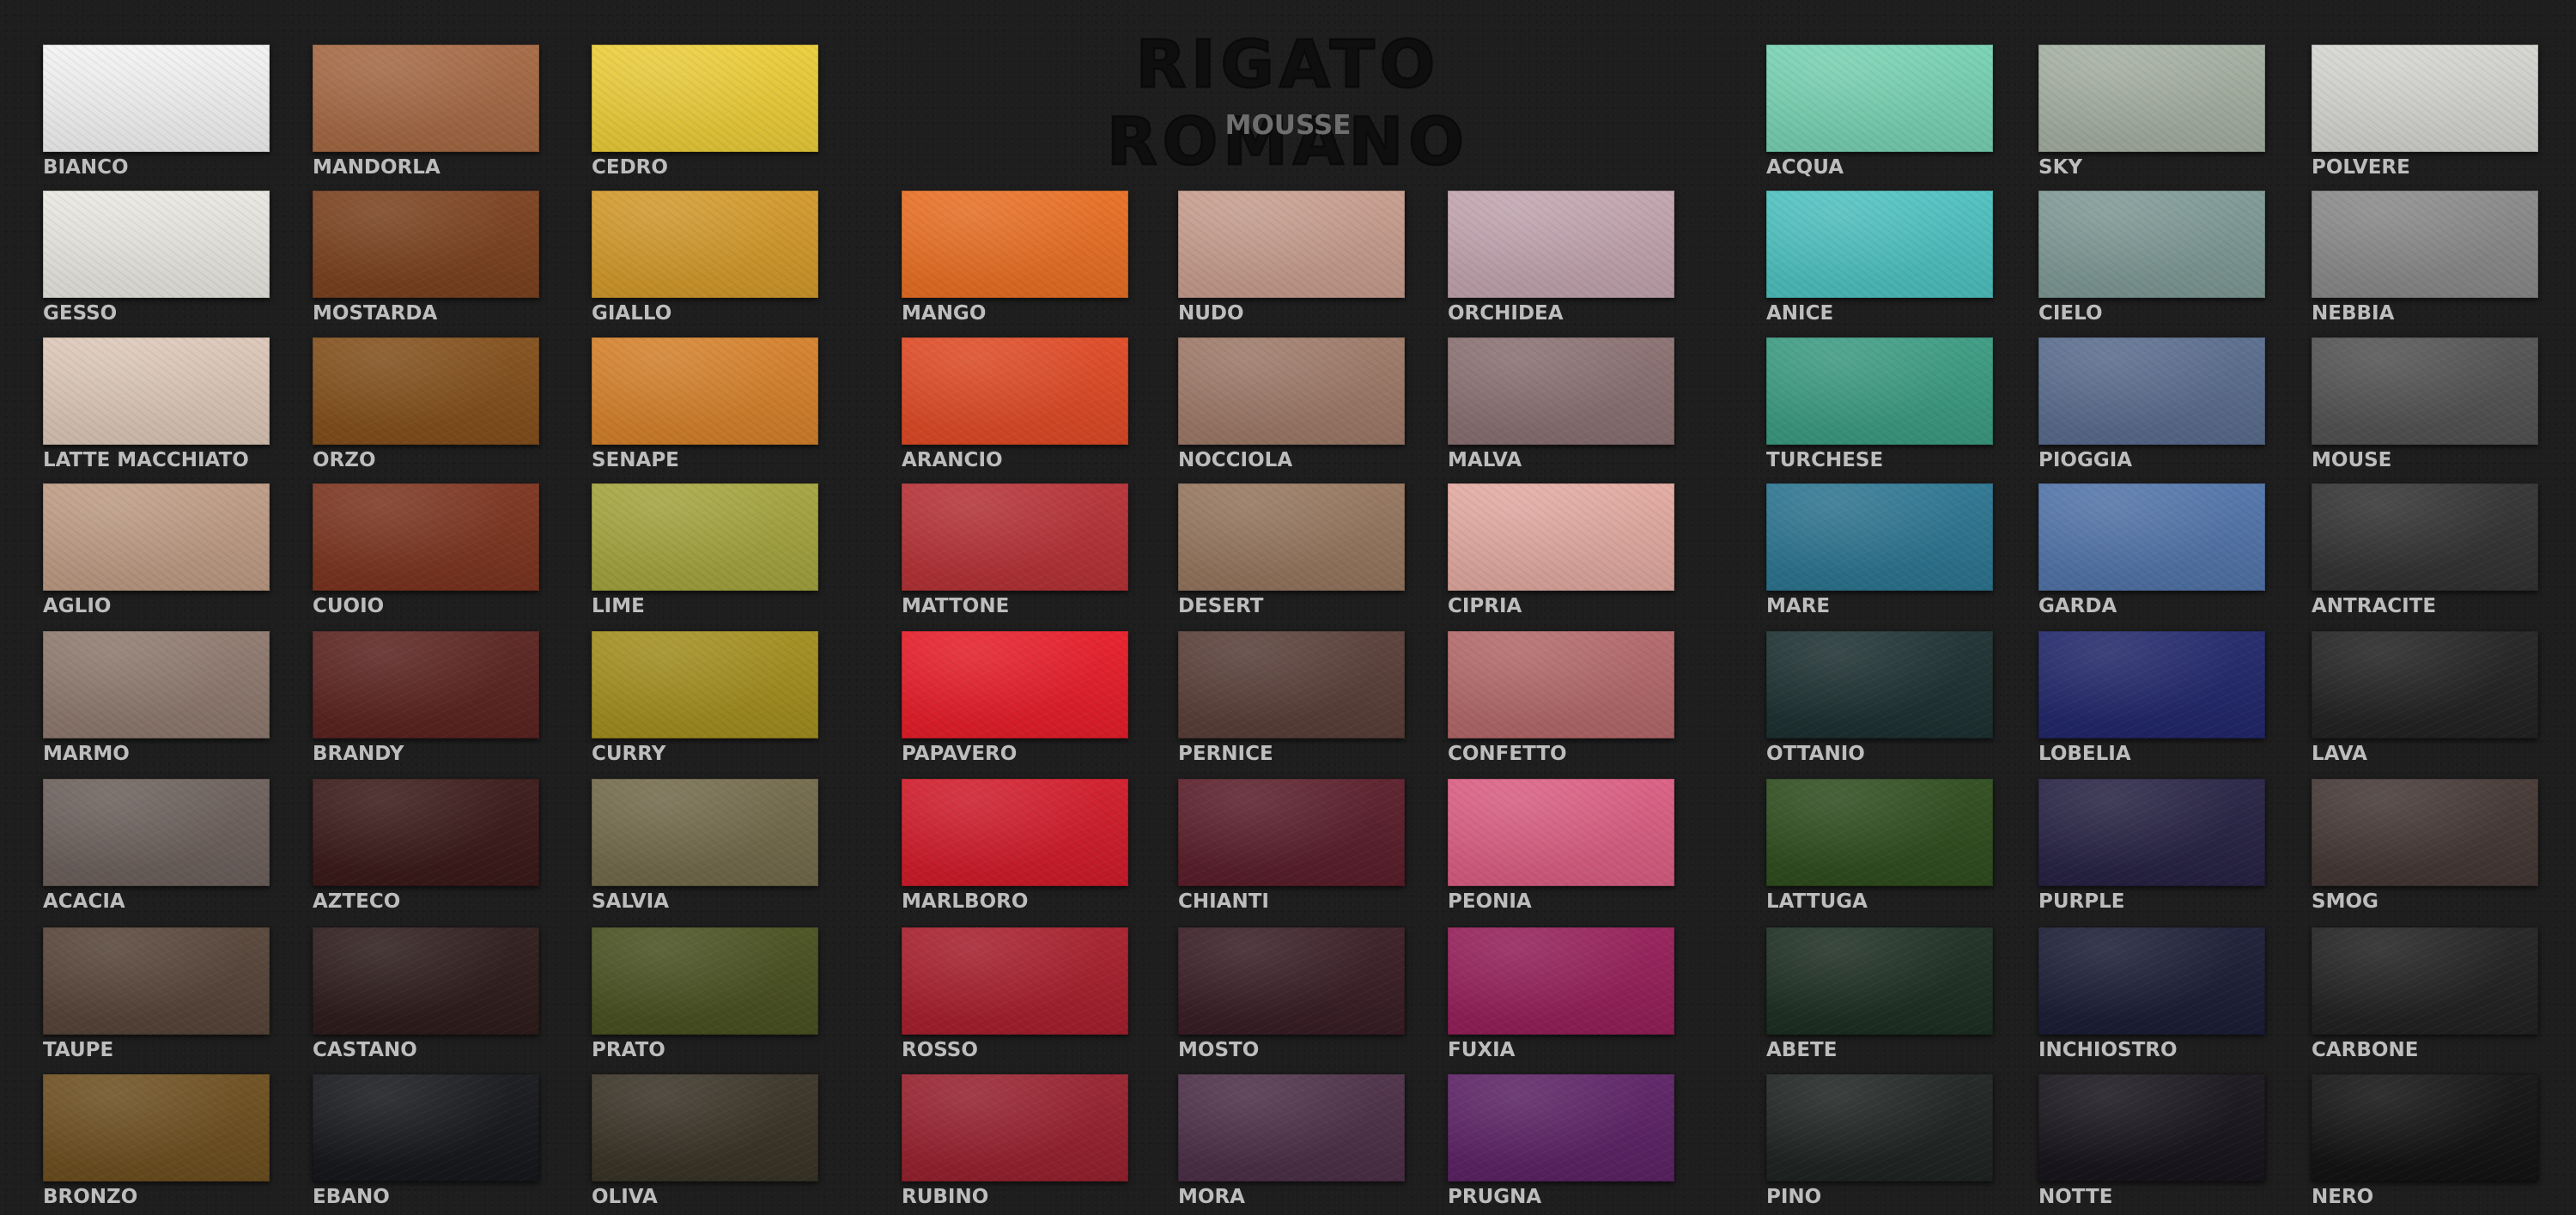 The image size is (2576, 1215). I want to click on swatch-turchese: TURCHESE, so click(1880, 404).